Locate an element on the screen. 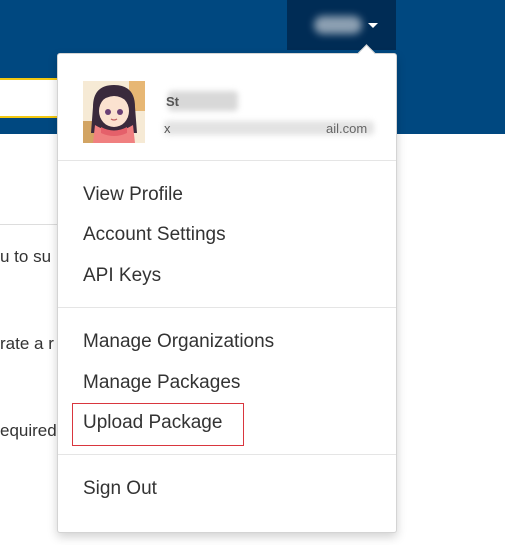 Image resolution: width=505 pixels, height=545 pixels. menu-item-view-profile: View Profile is located at coordinates (133, 195).